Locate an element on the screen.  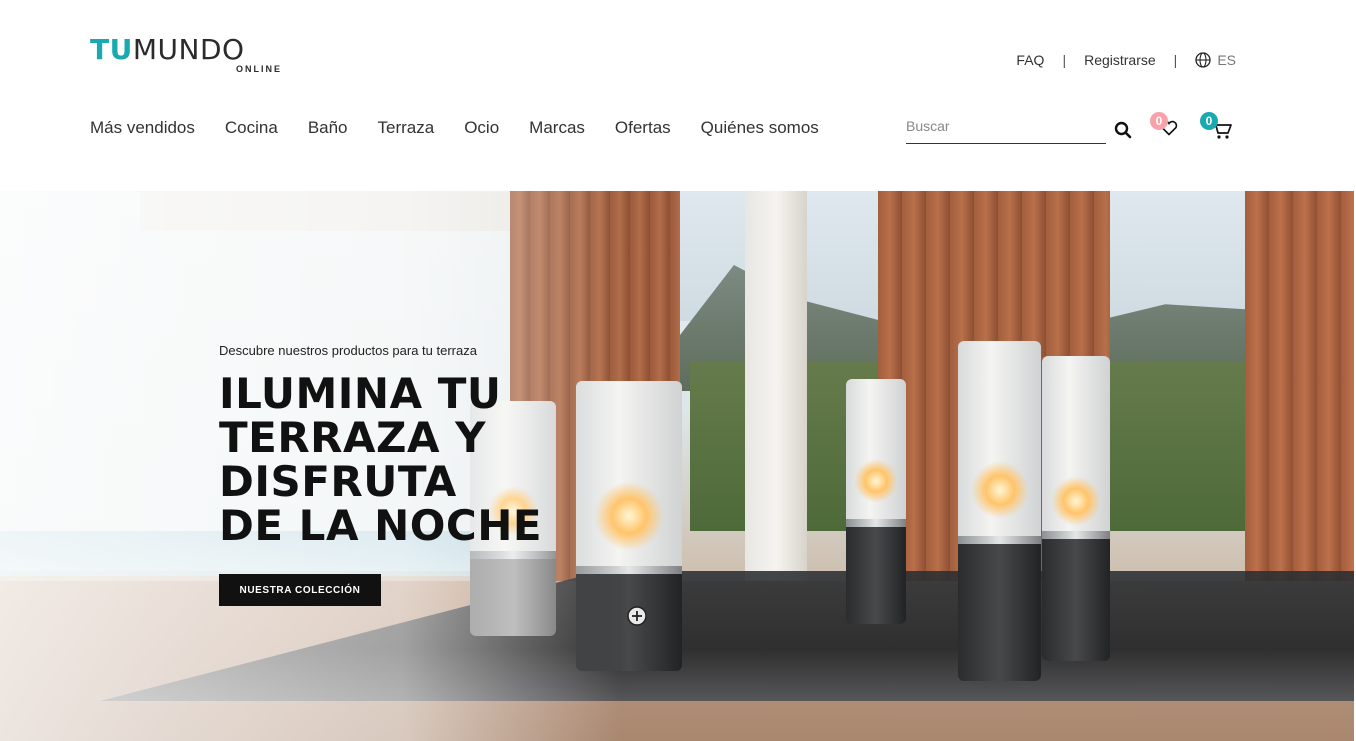
plus-icon is located at coordinates (637, 616).